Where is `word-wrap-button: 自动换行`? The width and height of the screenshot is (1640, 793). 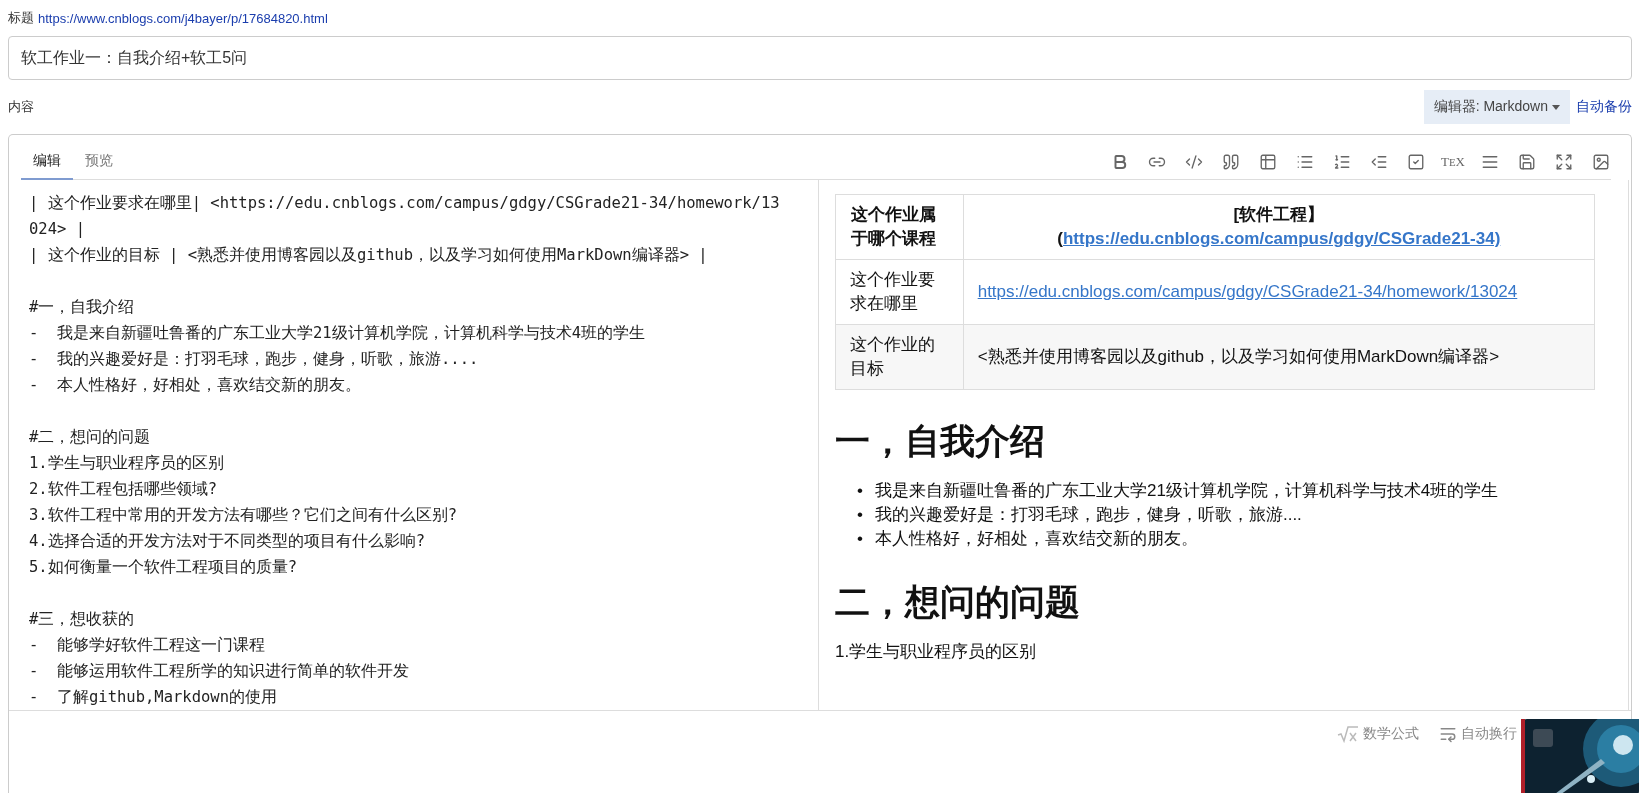 word-wrap-button: 自动换行 is located at coordinates (1478, 734).